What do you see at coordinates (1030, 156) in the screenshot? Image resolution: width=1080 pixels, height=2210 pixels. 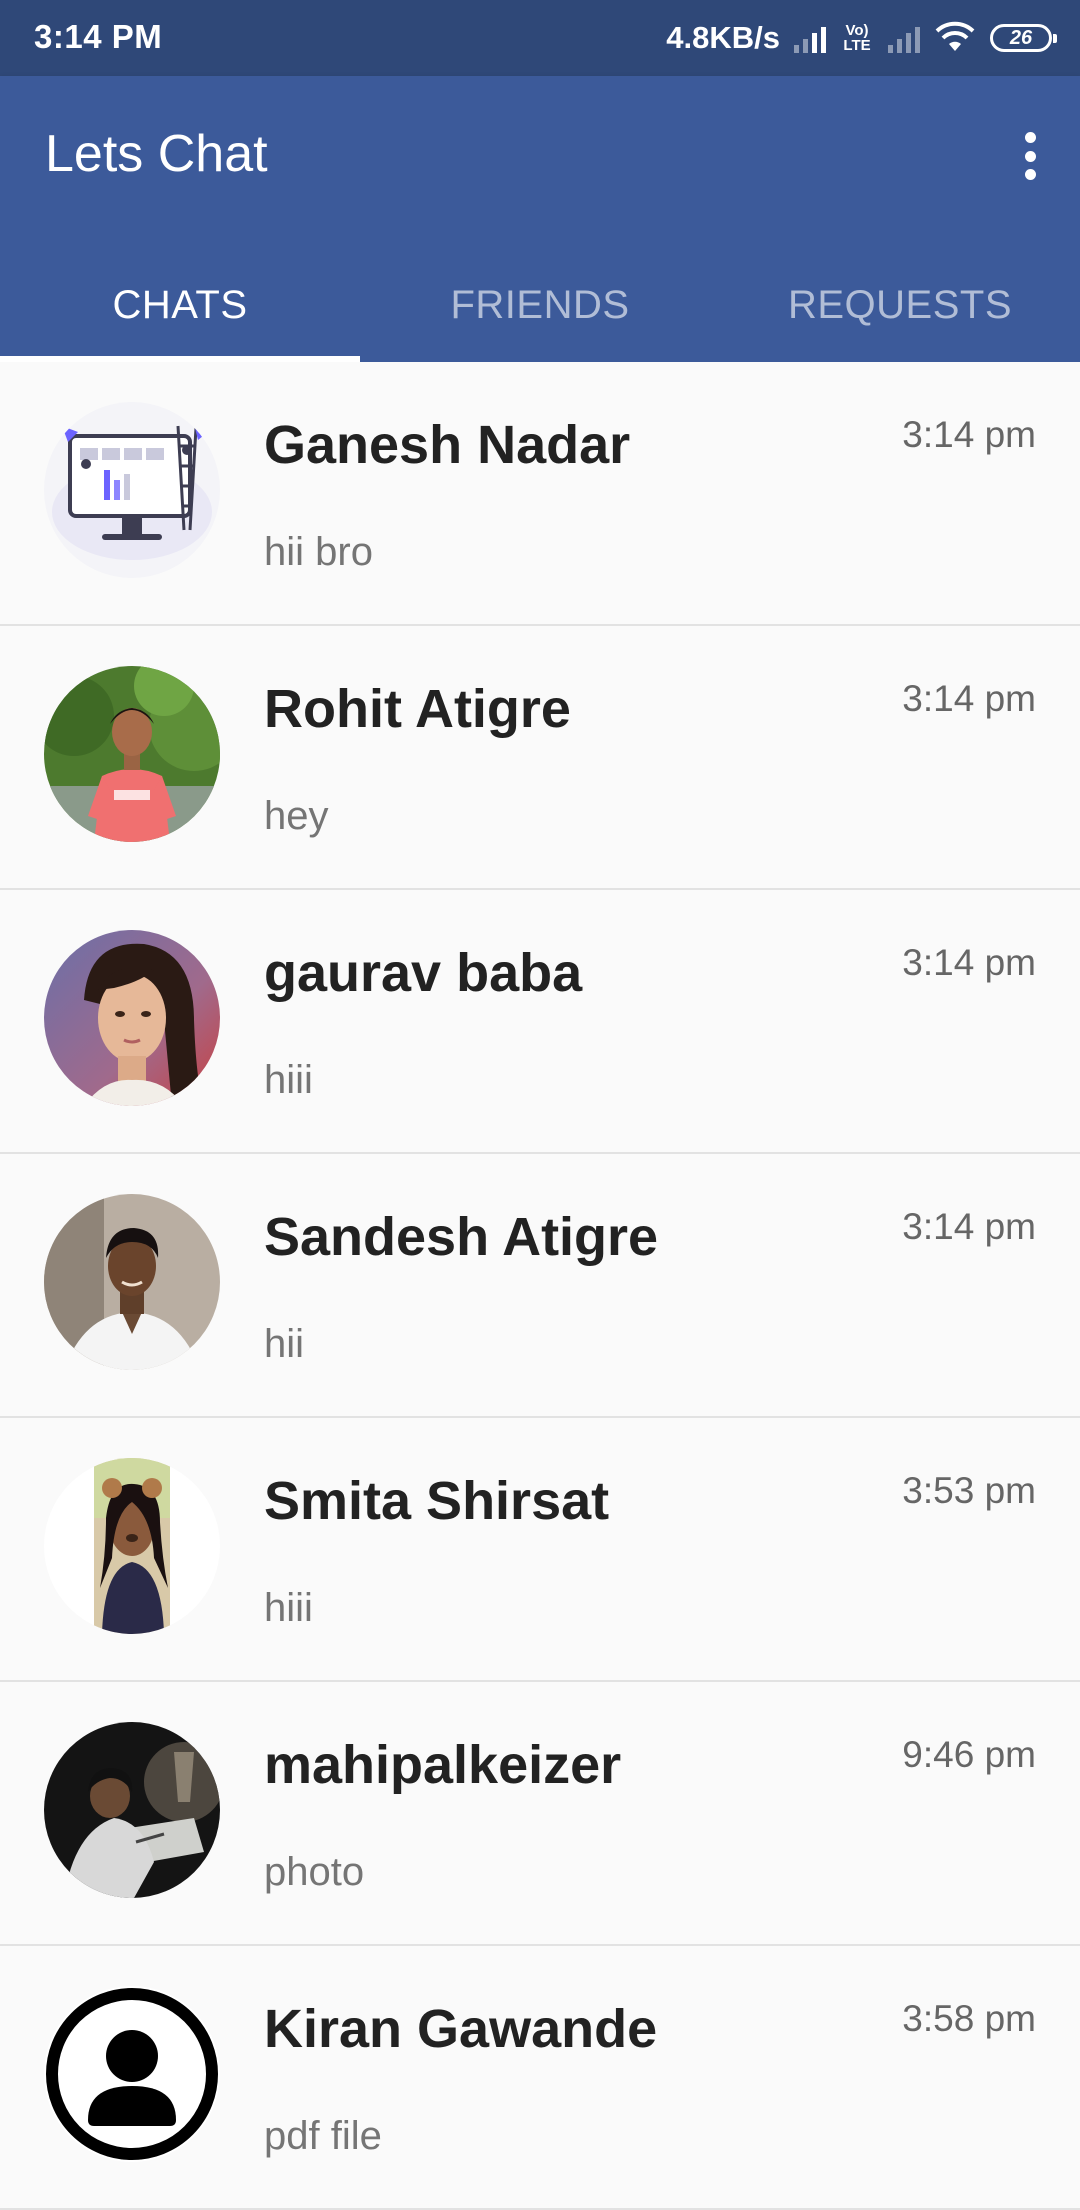 I see `more-vert-icon` at bounding box center [1030, 156].